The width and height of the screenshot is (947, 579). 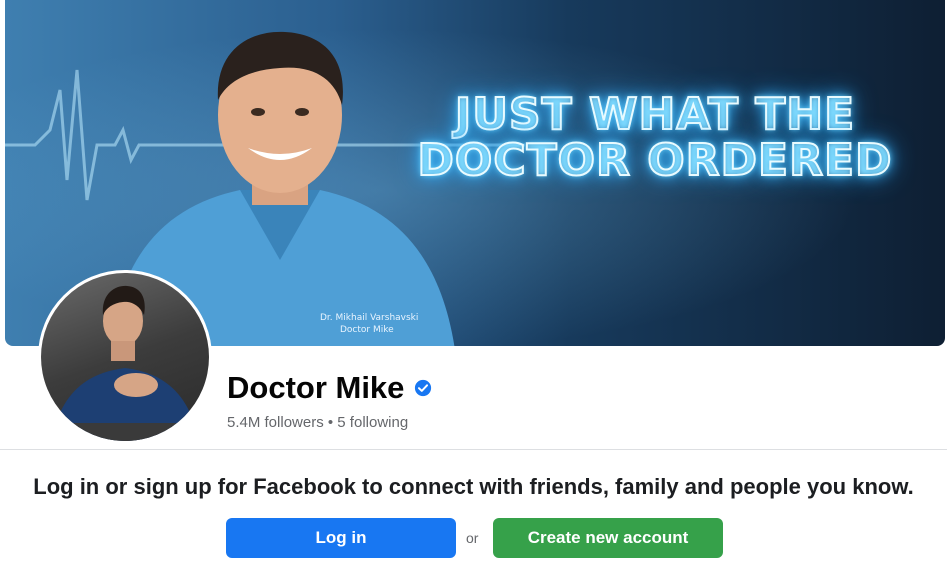 What do you see at coordinates (369, 318) in the screenshot?
I see `scrubs-embroidery: Dr. Mikhail Varshavski` at bounding box center [369, 318].